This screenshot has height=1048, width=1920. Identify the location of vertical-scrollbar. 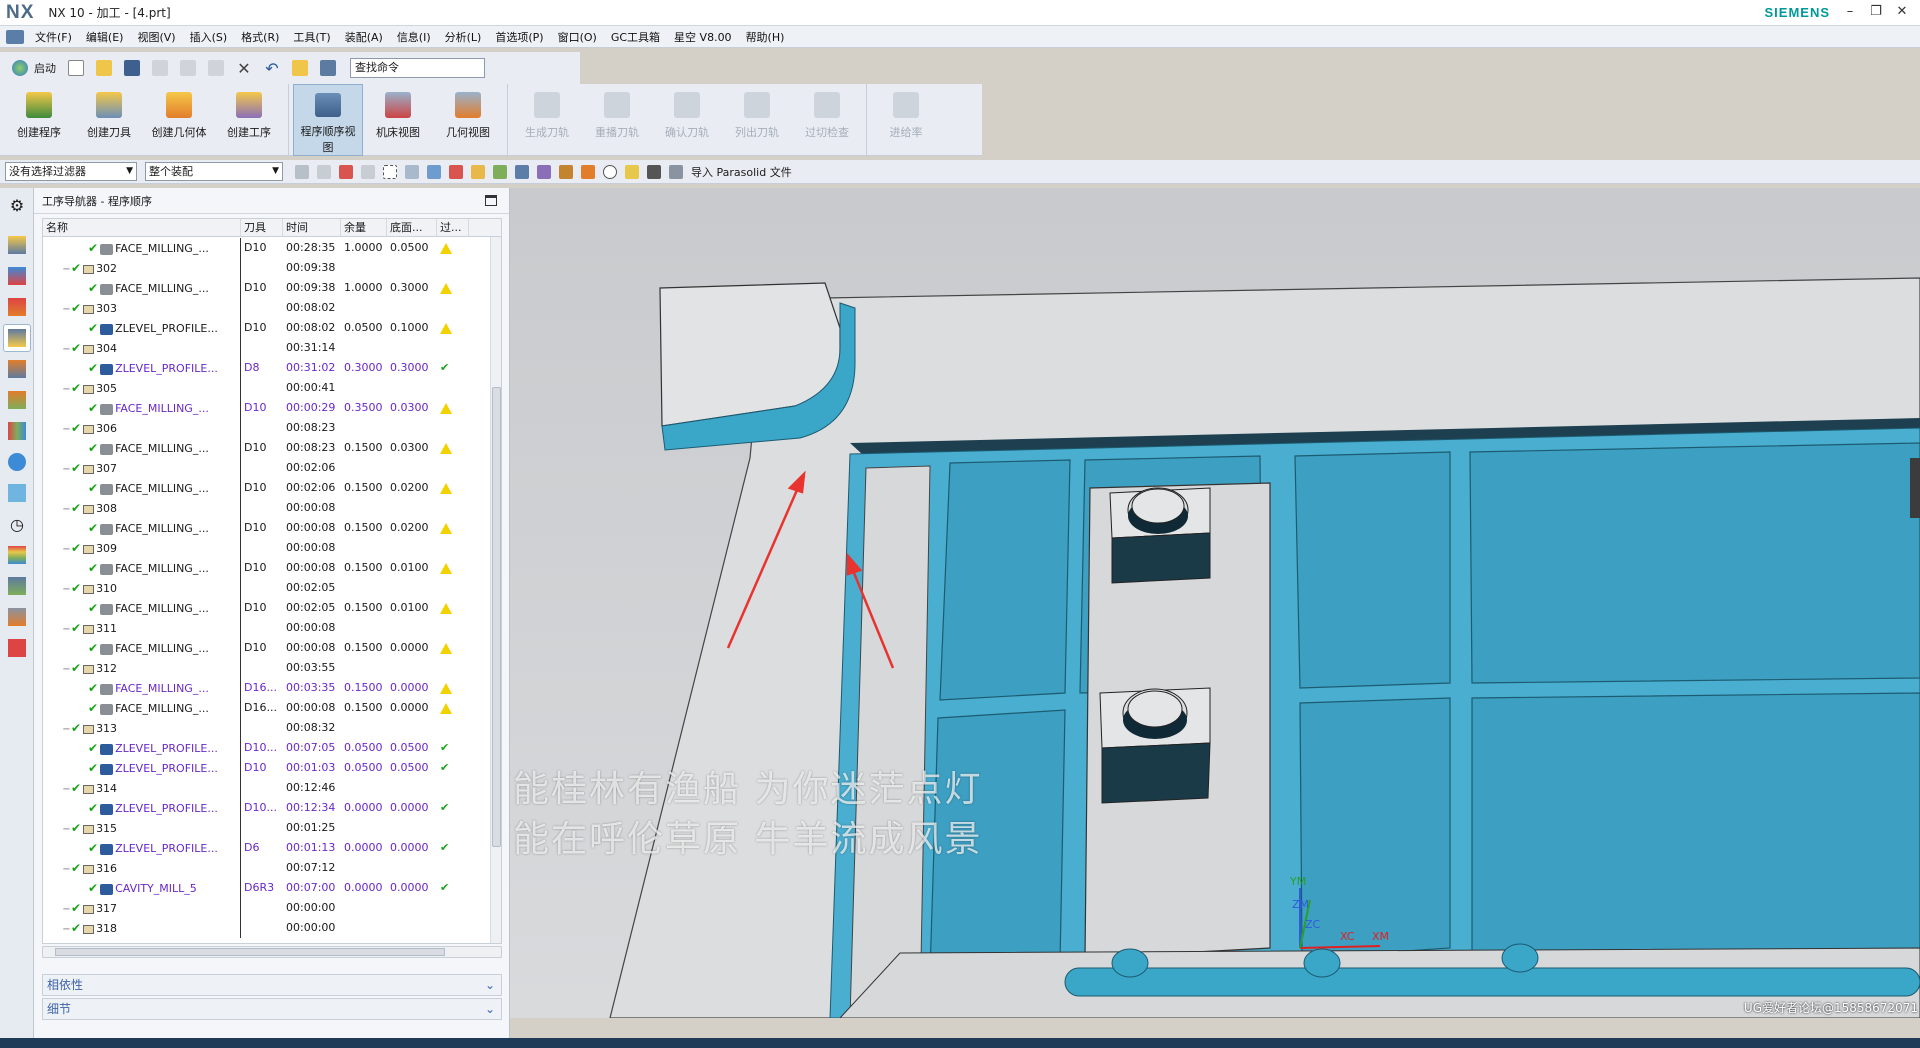
(495, 590).